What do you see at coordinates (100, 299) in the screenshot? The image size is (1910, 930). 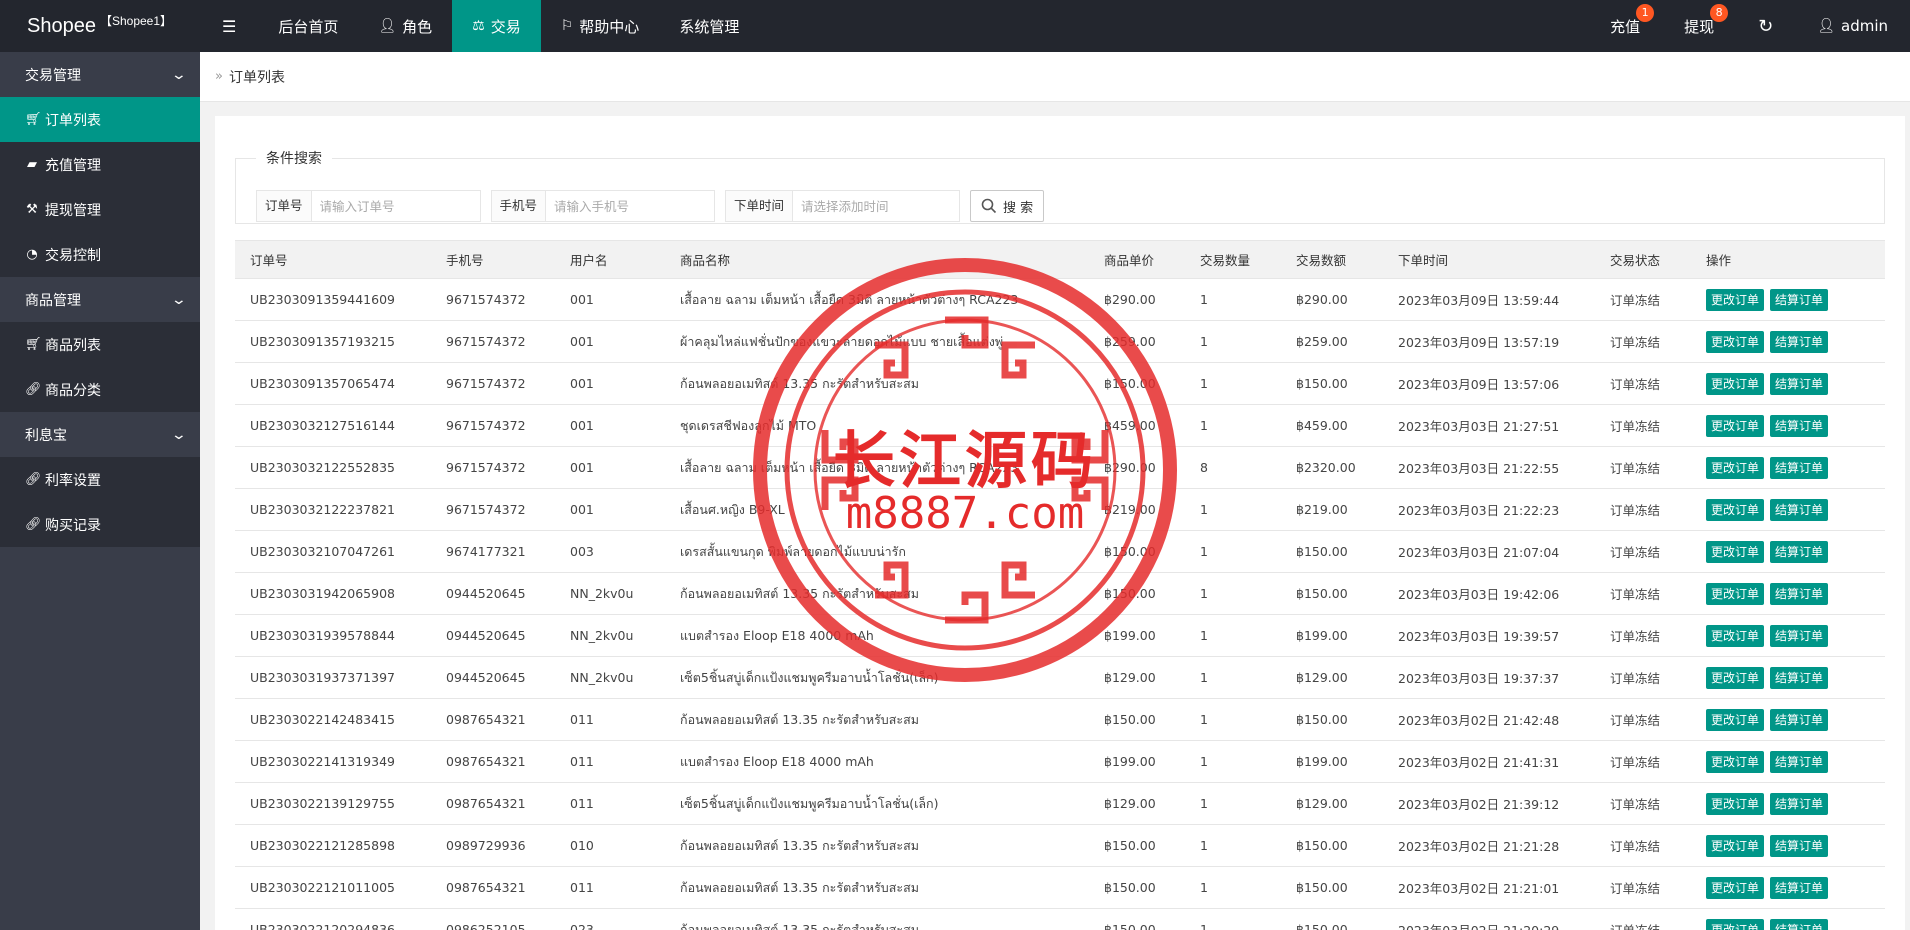 I see `sidebar-group-goods: 商品管理 ⌄` at bounding box center [100, 299].